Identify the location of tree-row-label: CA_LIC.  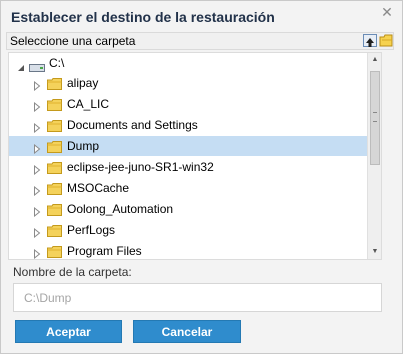
(88, 104).